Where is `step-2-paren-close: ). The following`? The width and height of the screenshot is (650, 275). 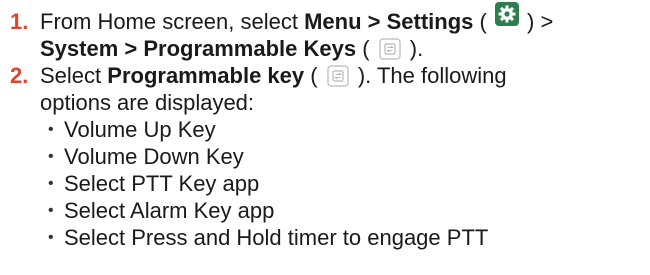 step-2-paren-close: ). The following is located at coordinates (429, 75).